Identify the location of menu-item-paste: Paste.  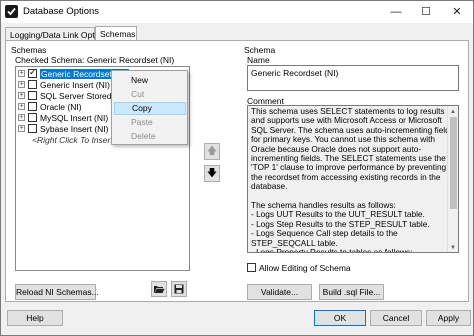
(150, 122).